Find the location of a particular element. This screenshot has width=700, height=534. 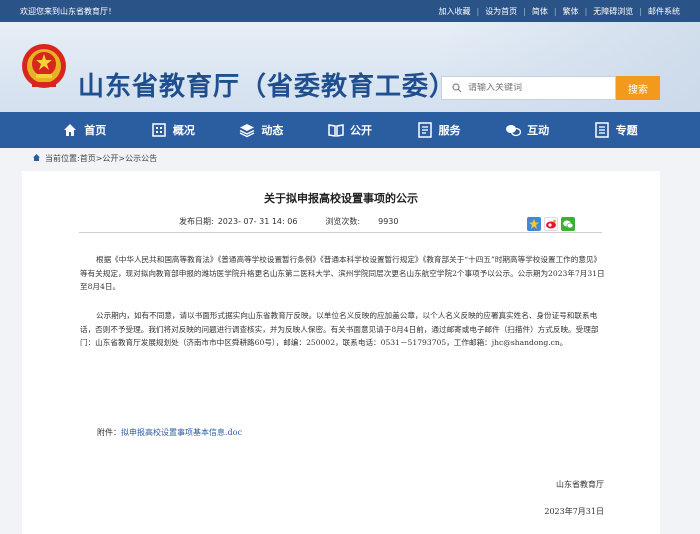

add-favorite-link: 加入收藏 is located at coordinates (454, 11).